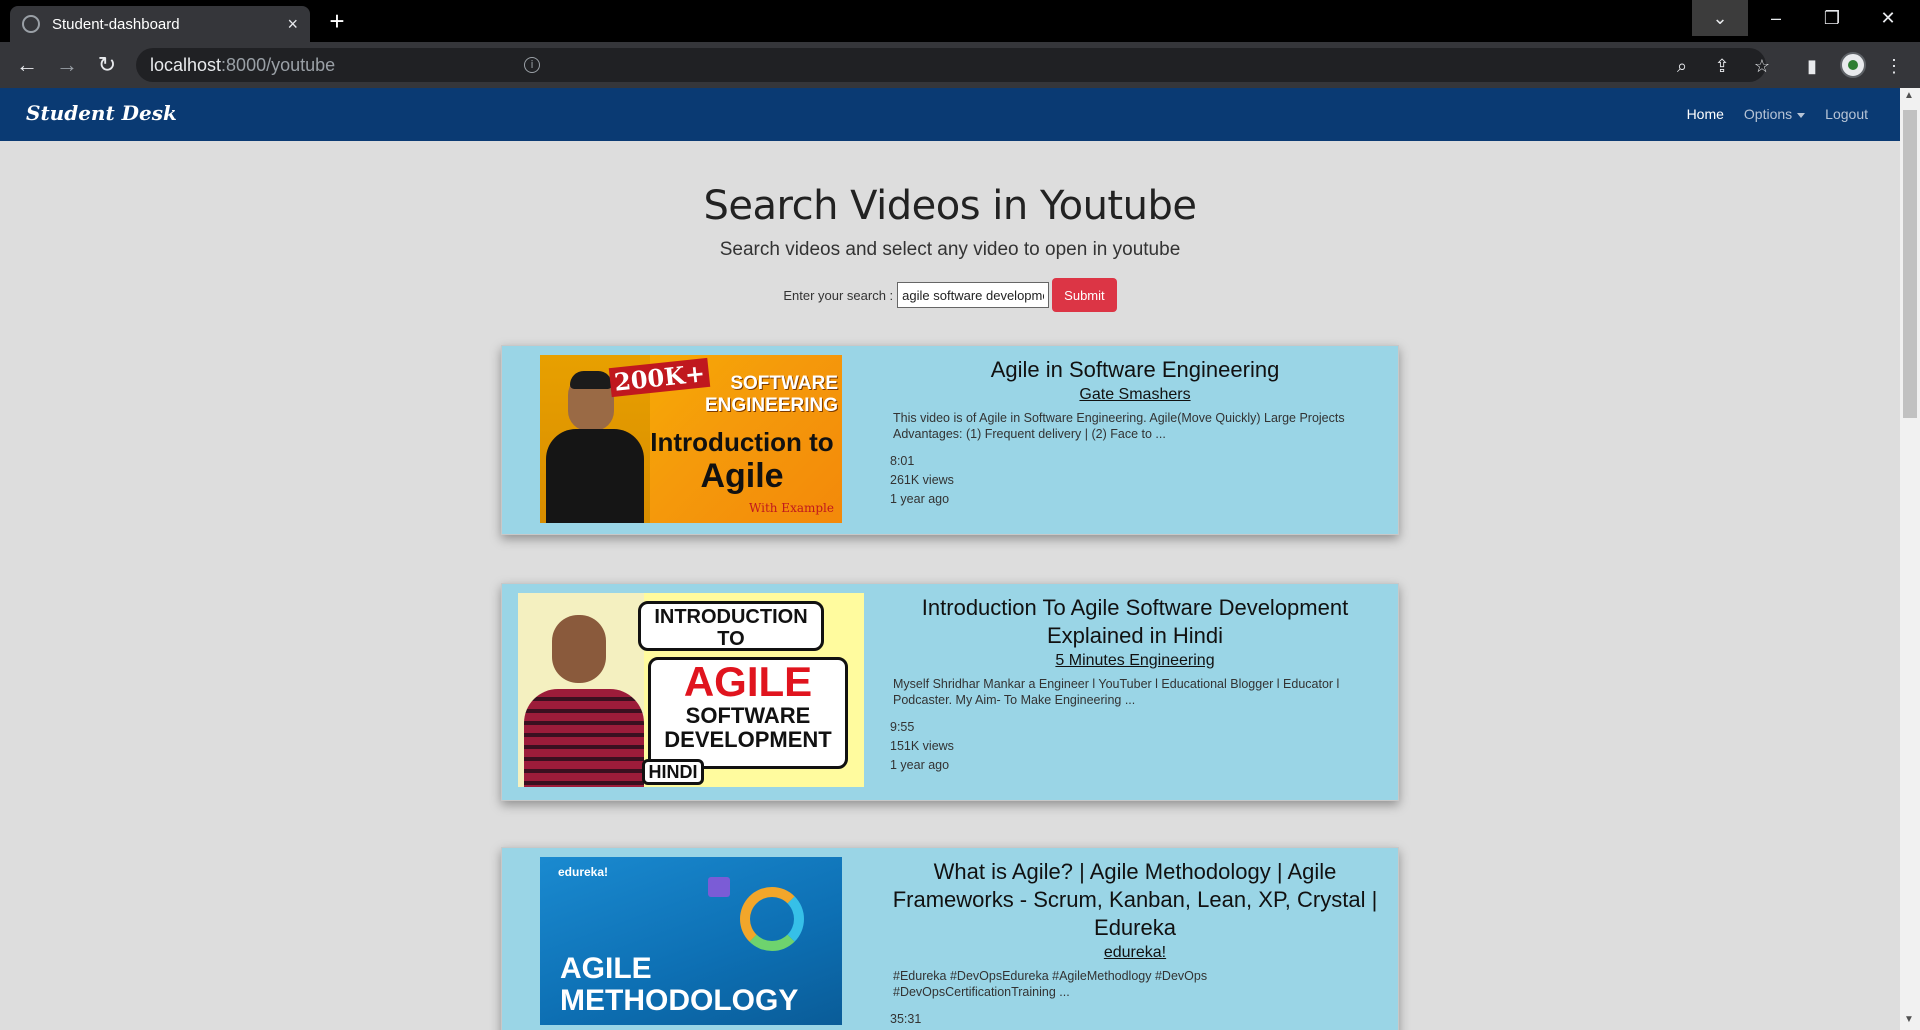 This screenshot has width=1920, height=1030. What do you see at coordinates (31, 24) in the screenshot?
I see `globe-icon` at bounding box center [31, 24].